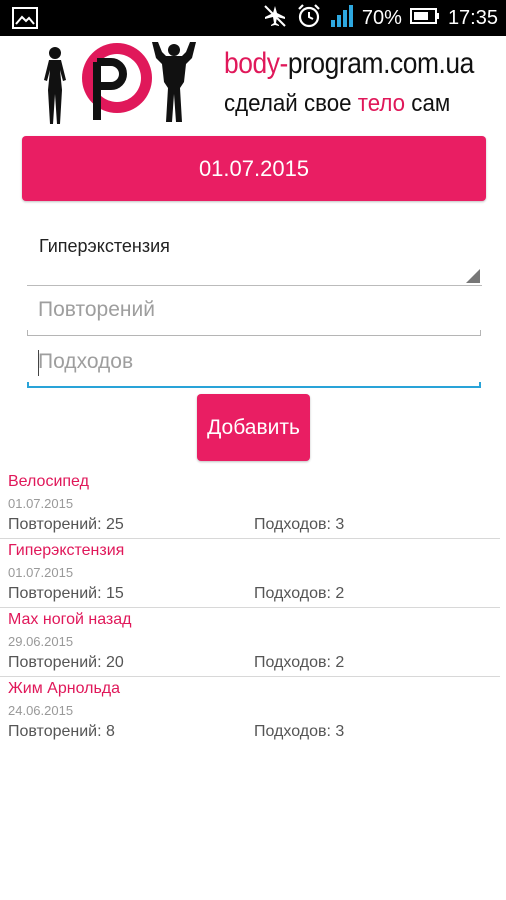 This screenshot has width=506, height=900. What do you see at coordinates (253, 18) in the screenshot?
I see `status-bar: 70% 17:35` at bounding box center [253, 18].